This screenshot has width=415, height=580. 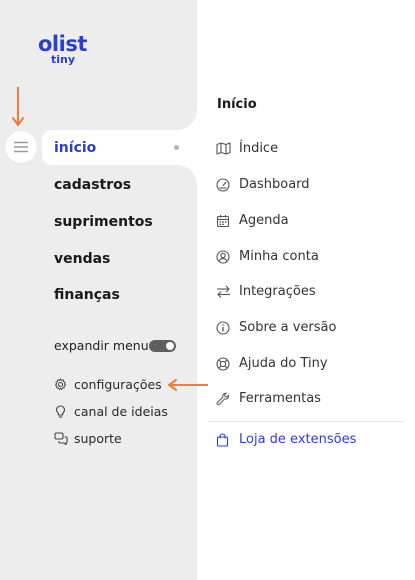 I want to click on info-icon, so click(x=223, y=328).